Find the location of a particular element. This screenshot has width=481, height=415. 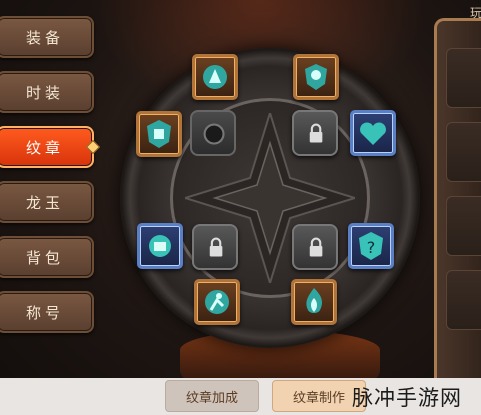

tab-equipment: 装备 is located at coordinates (47, 37).